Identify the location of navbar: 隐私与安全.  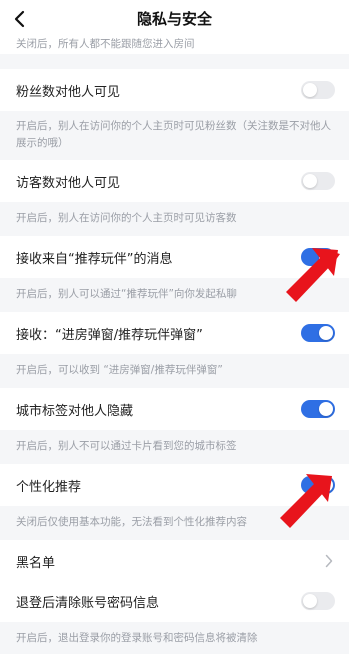
(174, 19).